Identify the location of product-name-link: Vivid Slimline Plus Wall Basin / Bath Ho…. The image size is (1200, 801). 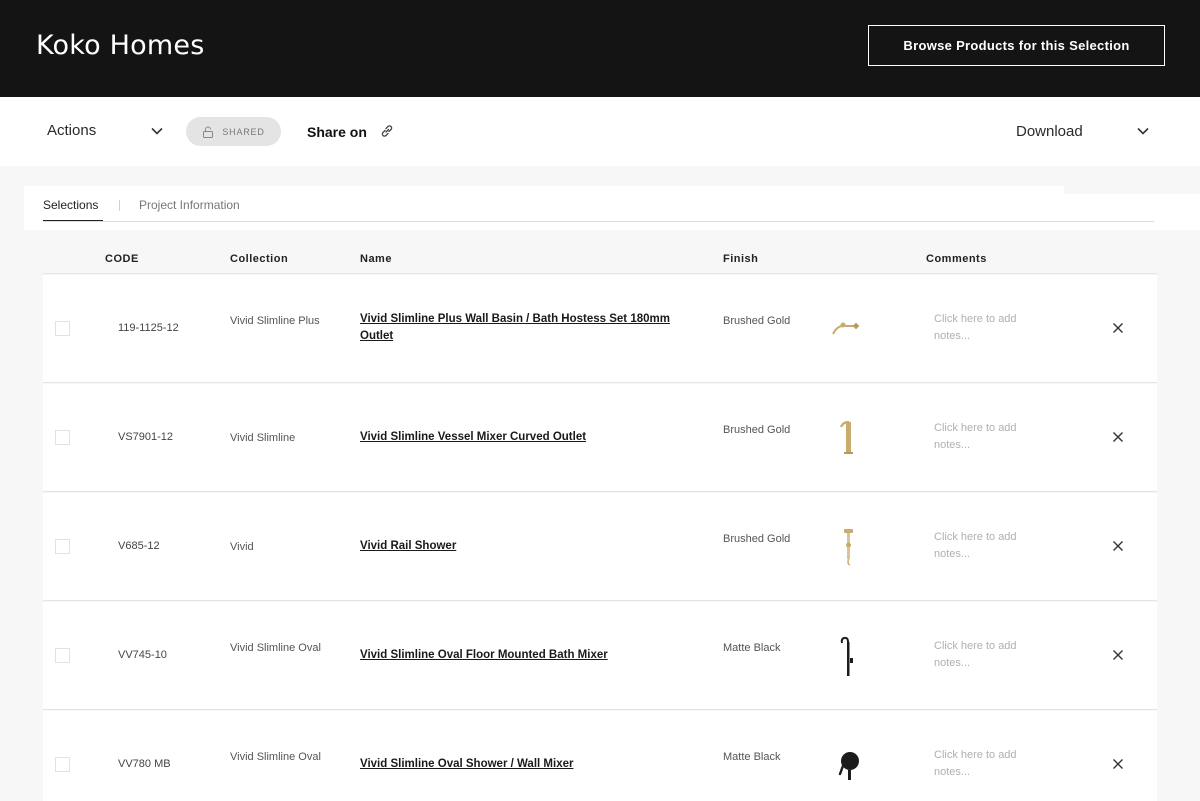
(525, 328).